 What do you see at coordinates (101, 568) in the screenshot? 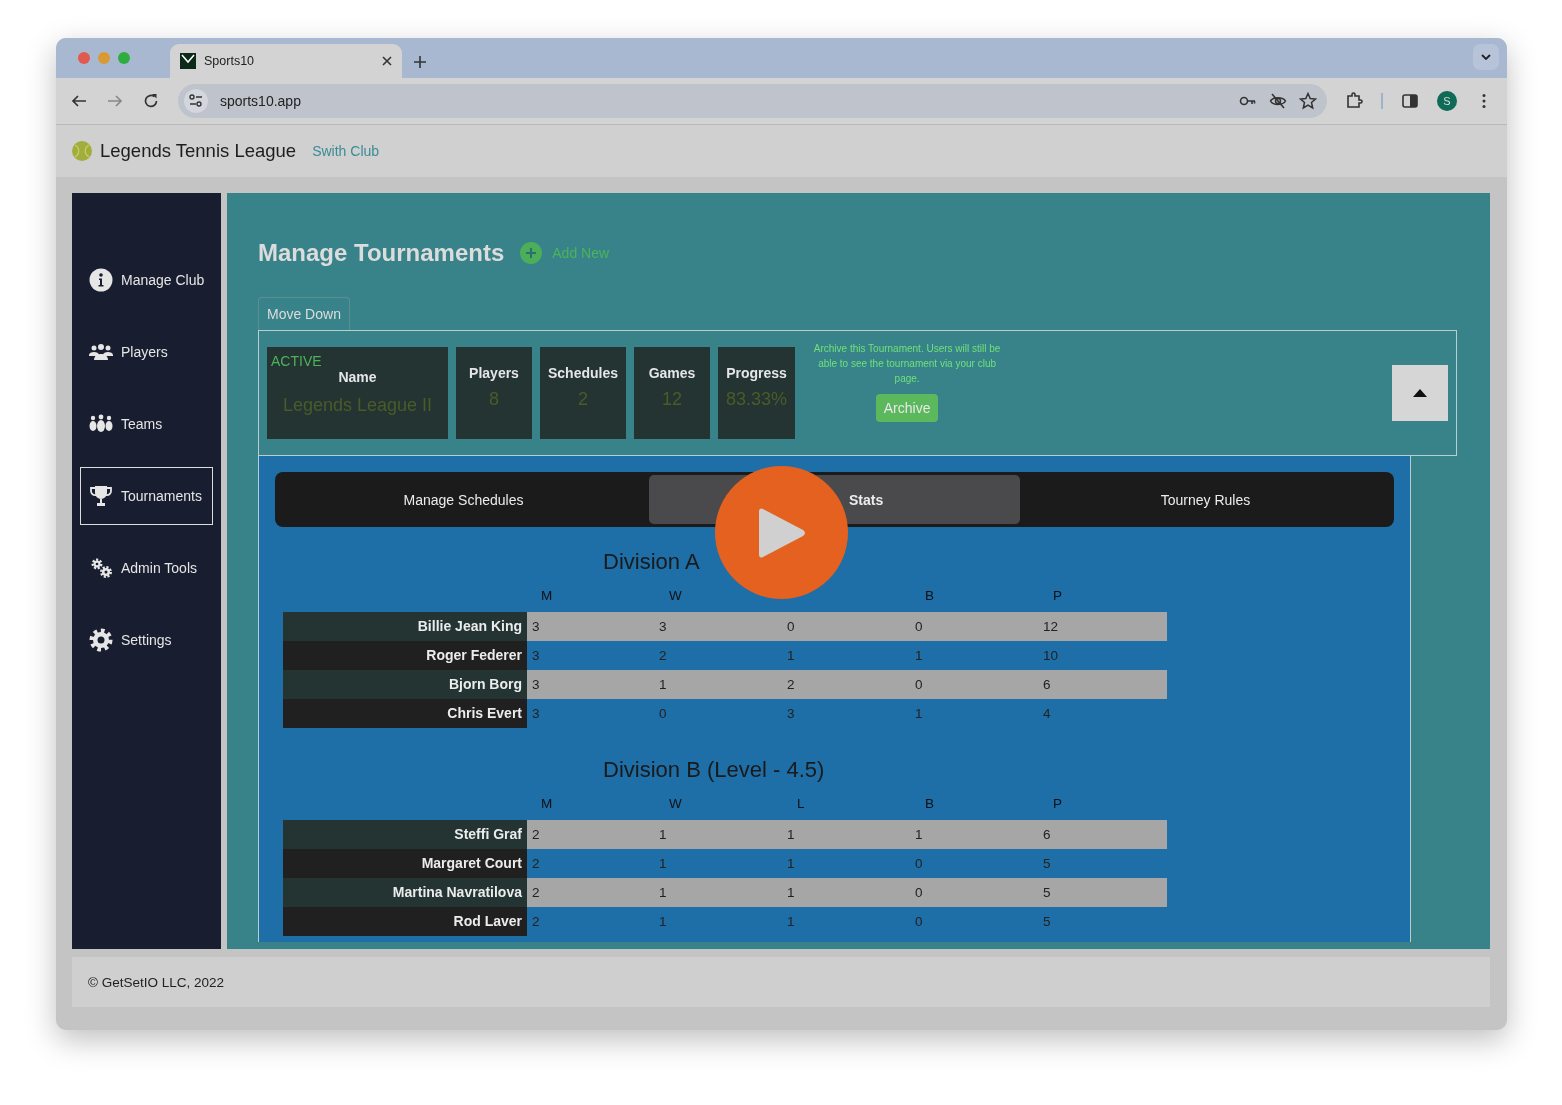
I see `gears-icon` at bounding box center [101, 568].